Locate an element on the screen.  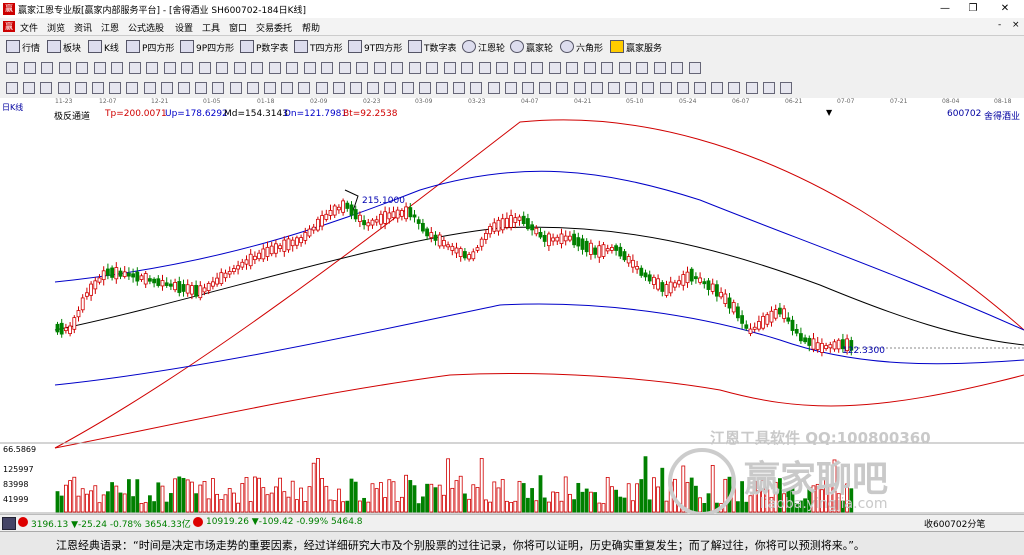
child-minimize-button: - is located at coordinates (999, 25).